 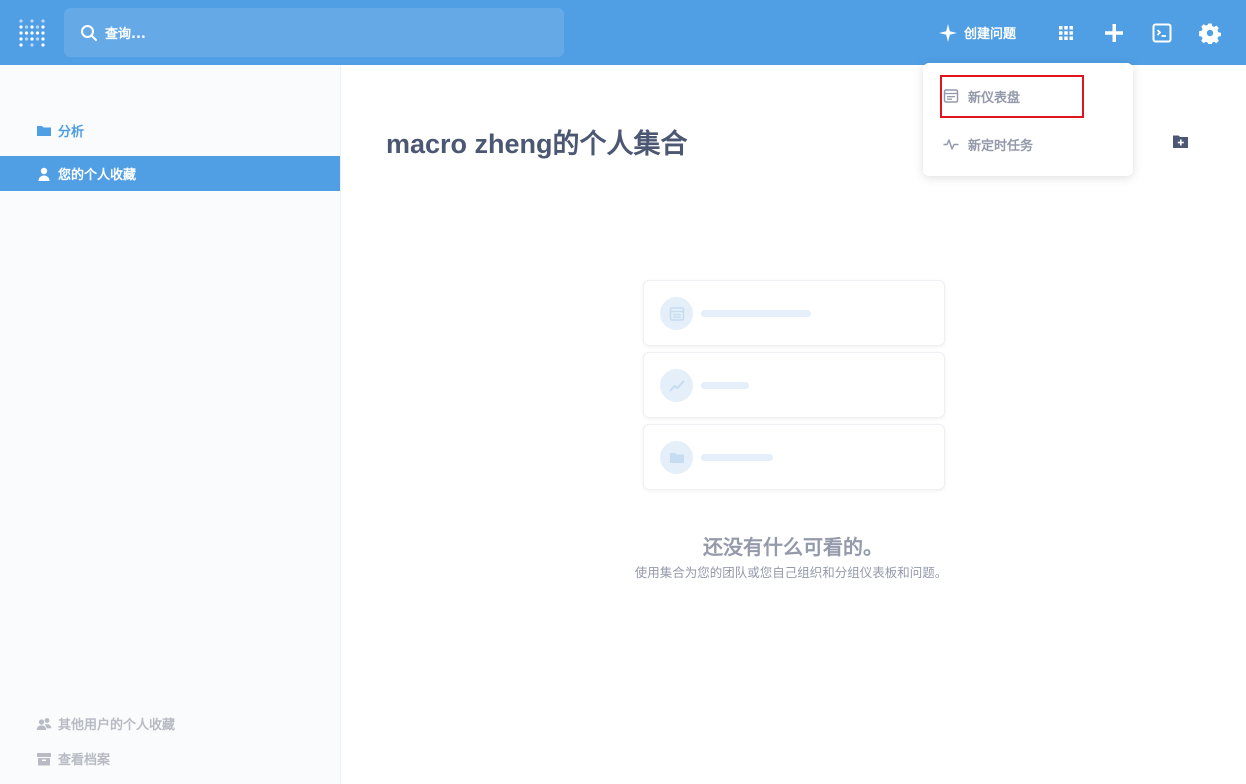 I want to click on new-collection-icon, so click(x=1180, y=141).